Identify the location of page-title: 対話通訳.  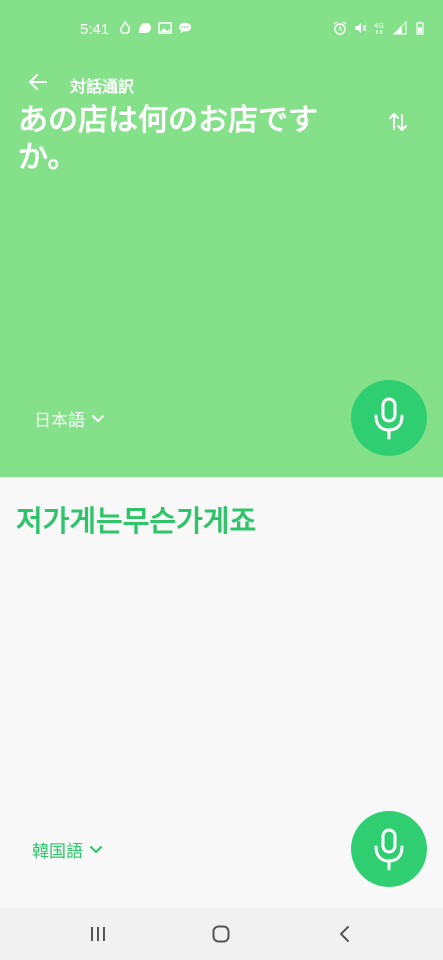
(102, 86).